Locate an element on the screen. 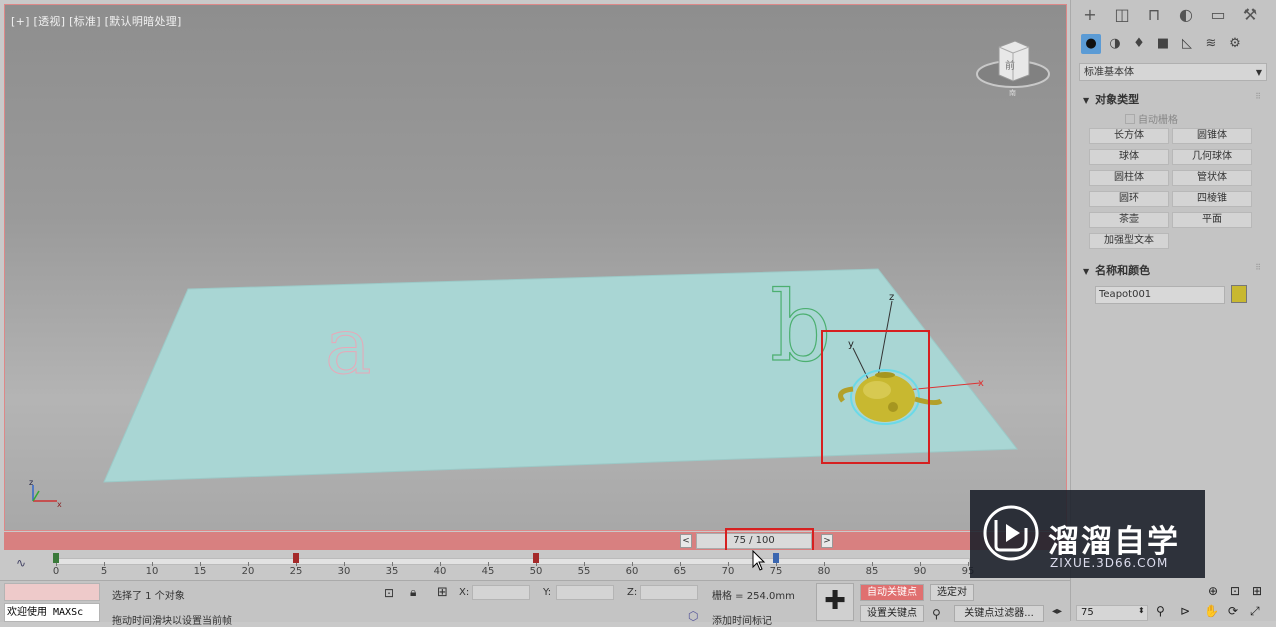  checkbox-icon is located at coordinates (1130, 119).